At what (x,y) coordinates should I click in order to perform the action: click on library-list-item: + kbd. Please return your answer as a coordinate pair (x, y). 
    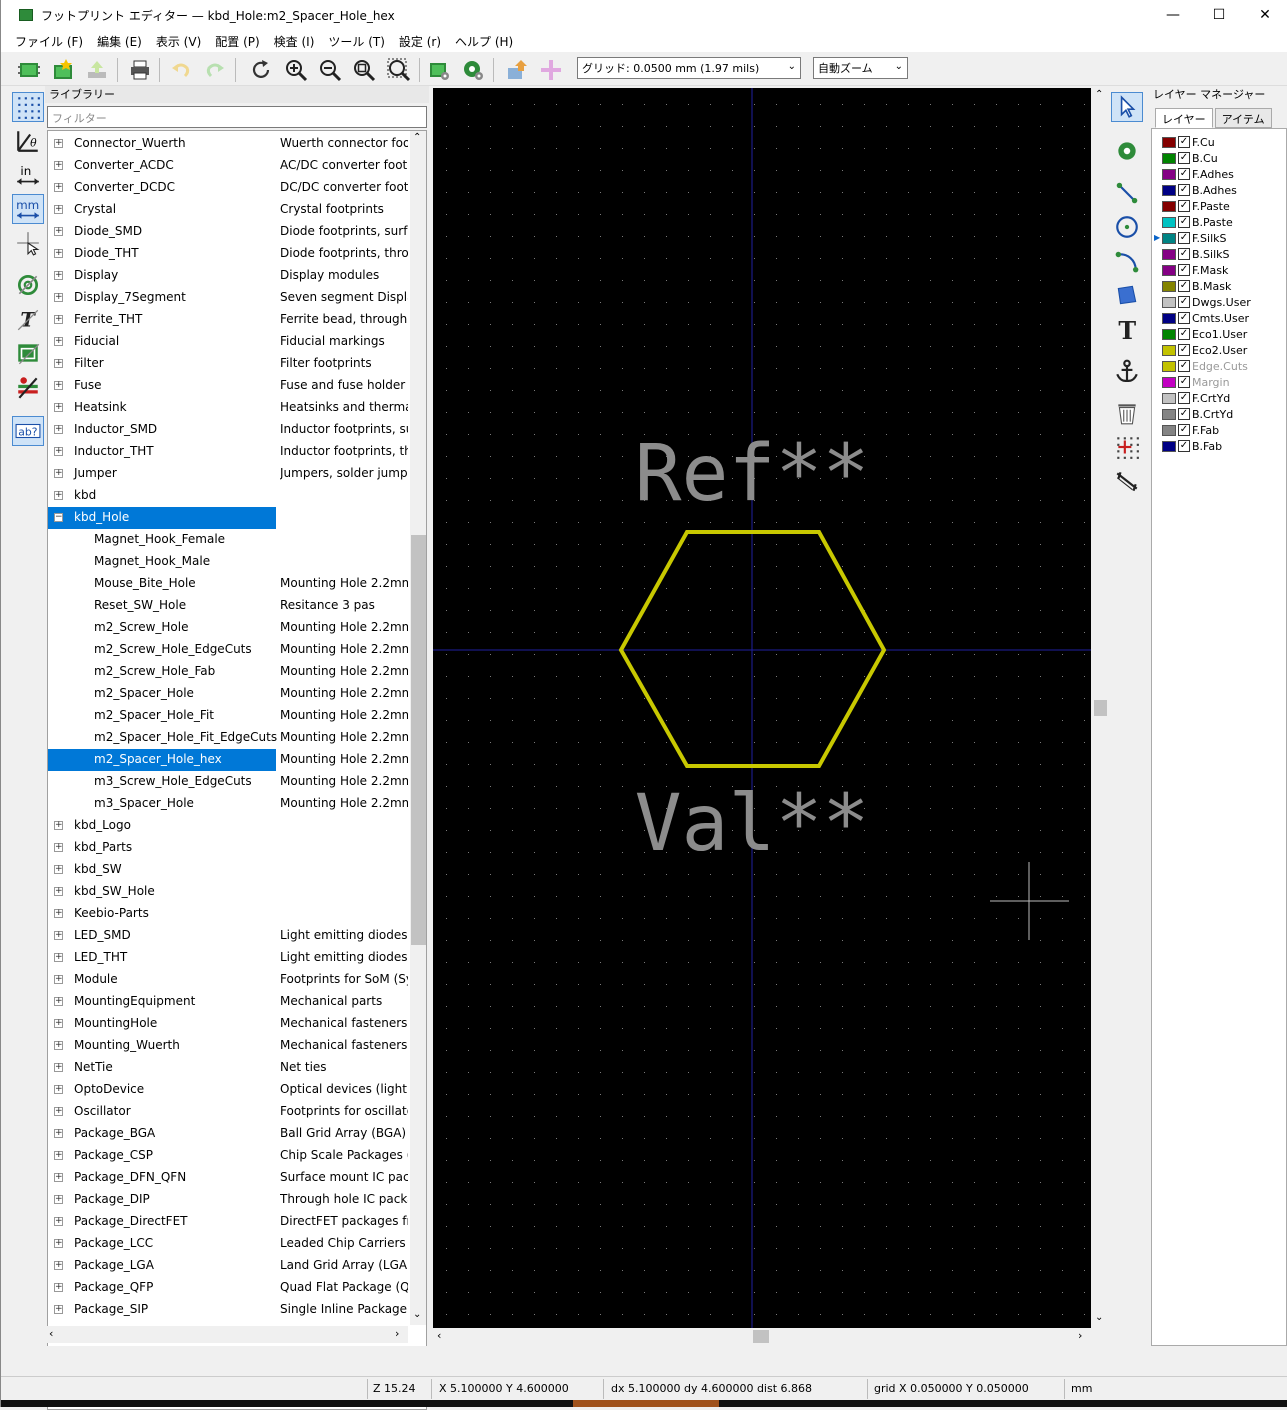
    Looking at the image, I should click on (229, 496).